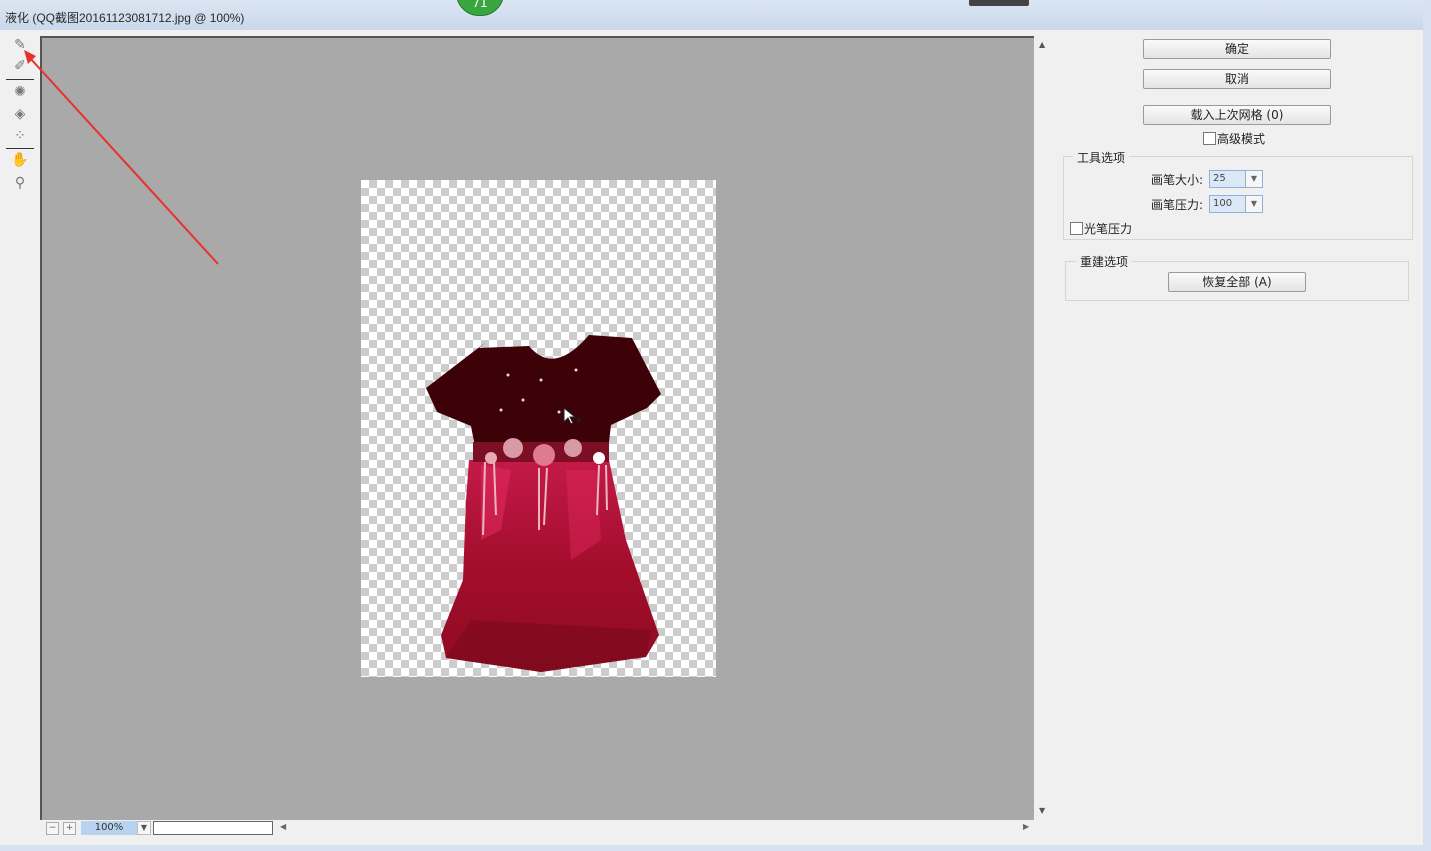 Image resolution: width=1431 pixels, height=851 pixels. Describe the element at coordinates (1219, 178) in the screenshot. I see `brush-size-value: 25` at that location.